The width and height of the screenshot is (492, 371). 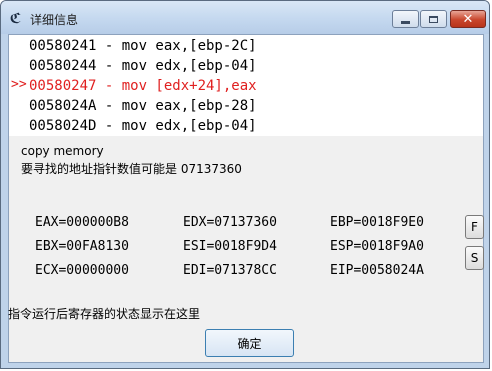 I want to click on info-label: copy memory, so click(x=62, y=151).